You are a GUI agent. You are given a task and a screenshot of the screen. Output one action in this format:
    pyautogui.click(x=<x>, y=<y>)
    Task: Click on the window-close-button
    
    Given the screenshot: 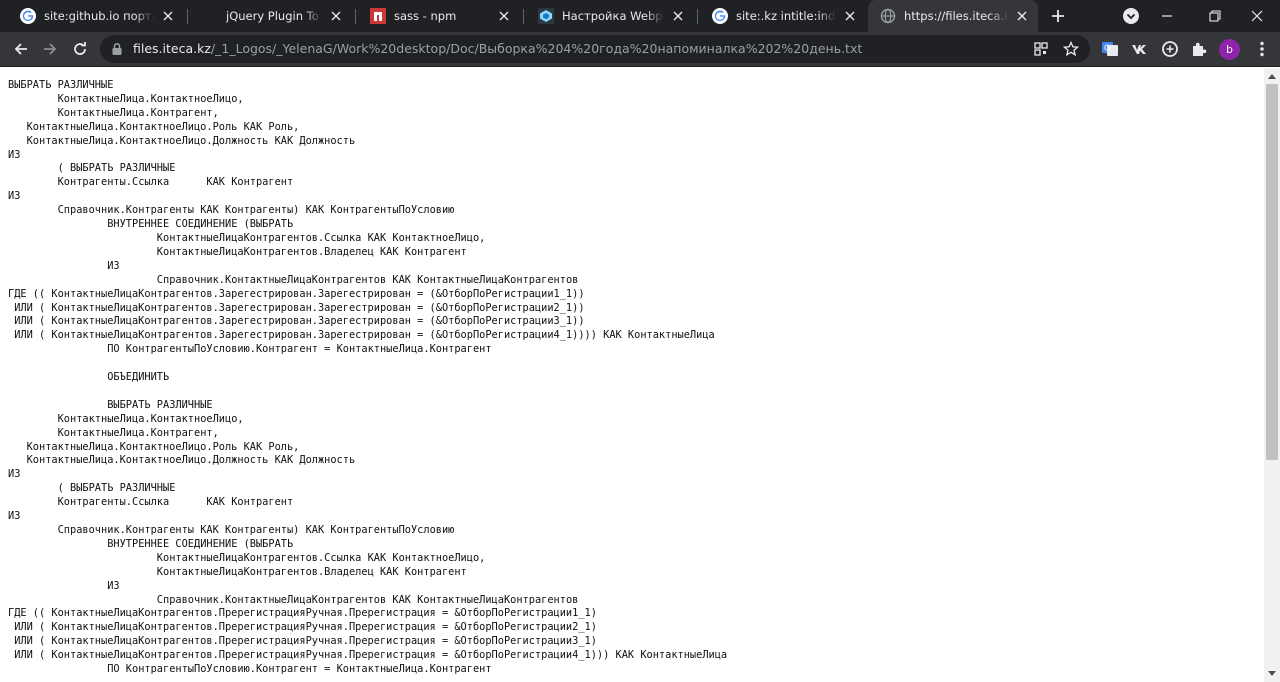 What is the action you would take?
    pyautogui.click(x=1257, y=16)
    